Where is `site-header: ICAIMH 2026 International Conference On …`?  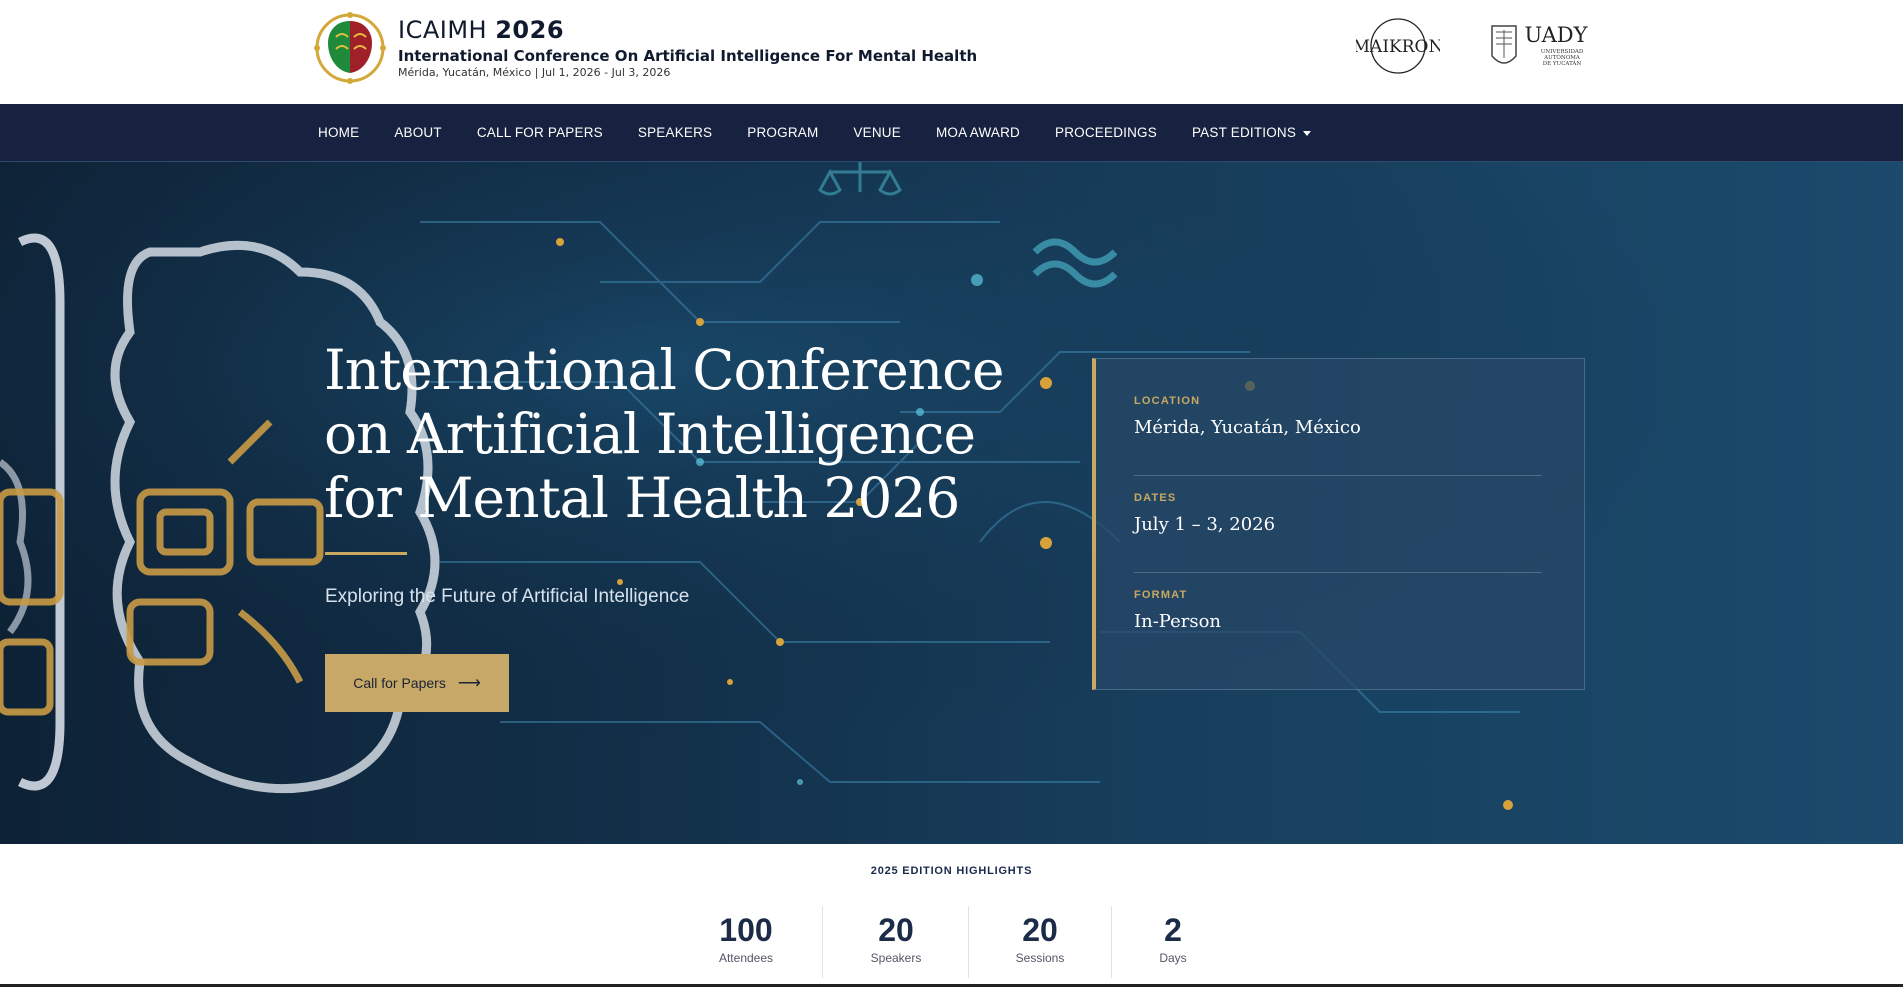
site-header: ICAIMH 2026 International Conference On … is located at coordinates (951, 52).